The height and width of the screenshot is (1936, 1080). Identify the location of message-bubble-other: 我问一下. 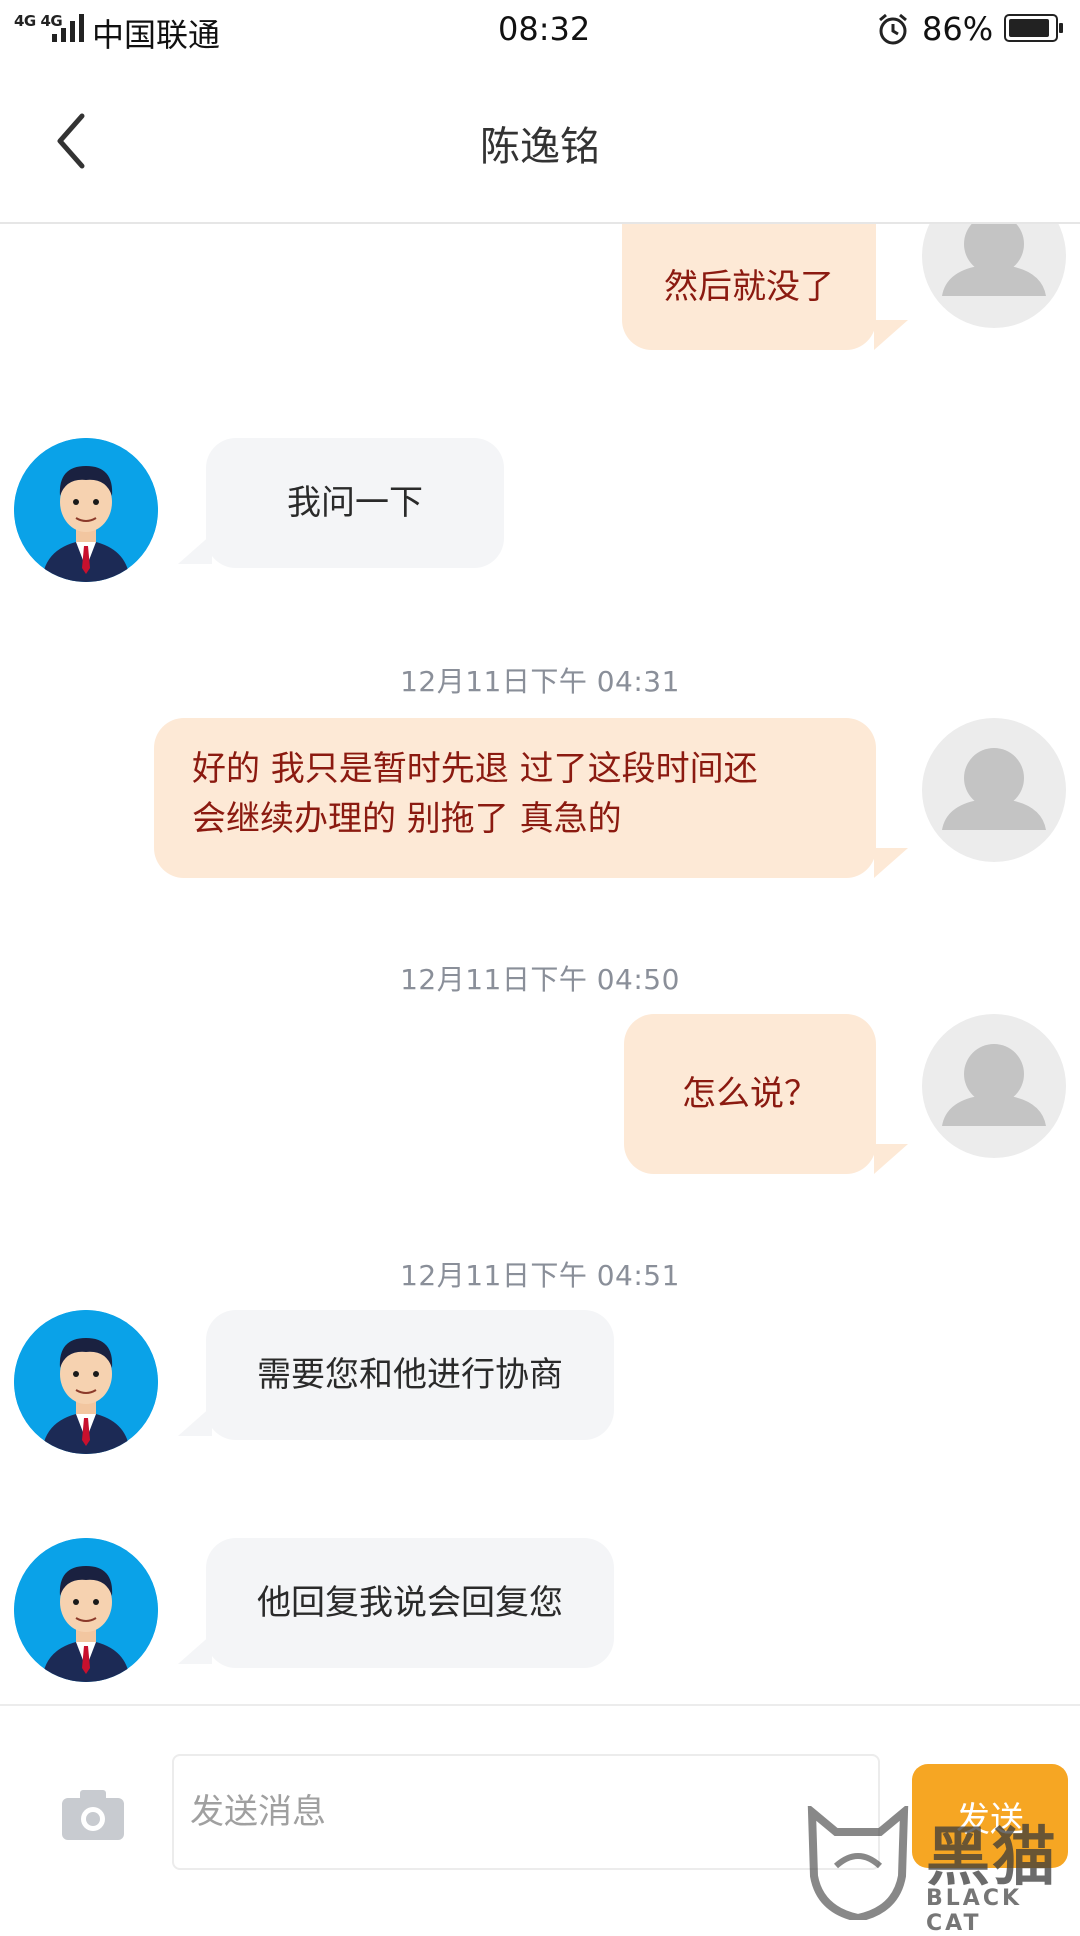
(355, 503).